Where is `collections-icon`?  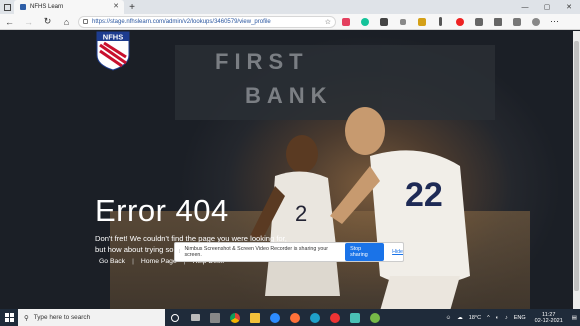
collections-icon is located at coordinates (516, 22).